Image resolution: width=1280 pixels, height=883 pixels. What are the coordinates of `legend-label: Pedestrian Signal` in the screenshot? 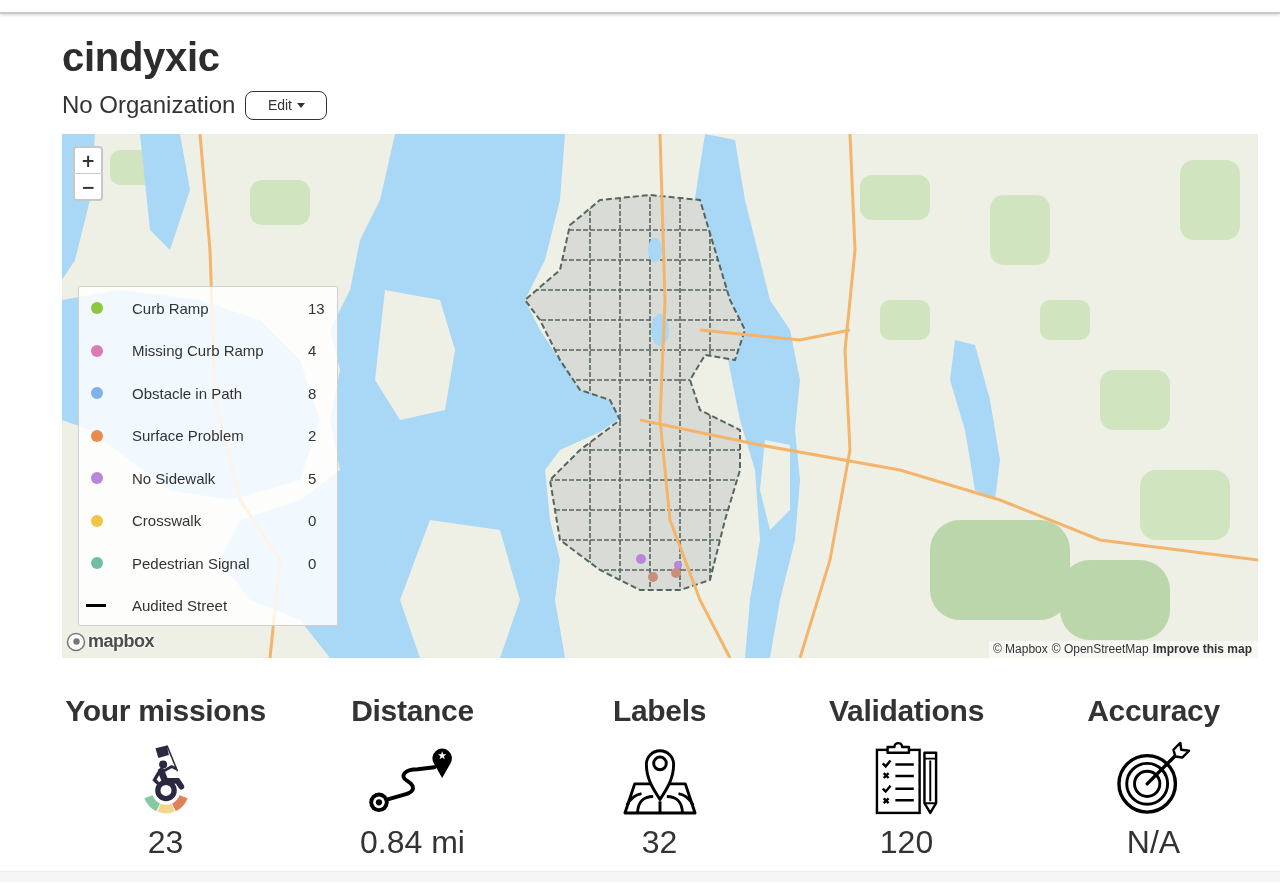 It's located at (191, 563).